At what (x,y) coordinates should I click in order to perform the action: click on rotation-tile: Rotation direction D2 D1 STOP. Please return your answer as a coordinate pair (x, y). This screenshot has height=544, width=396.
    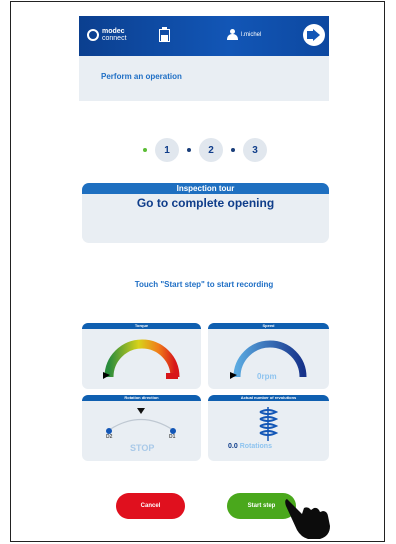
    Looking at the image, I should click on (141, 428).